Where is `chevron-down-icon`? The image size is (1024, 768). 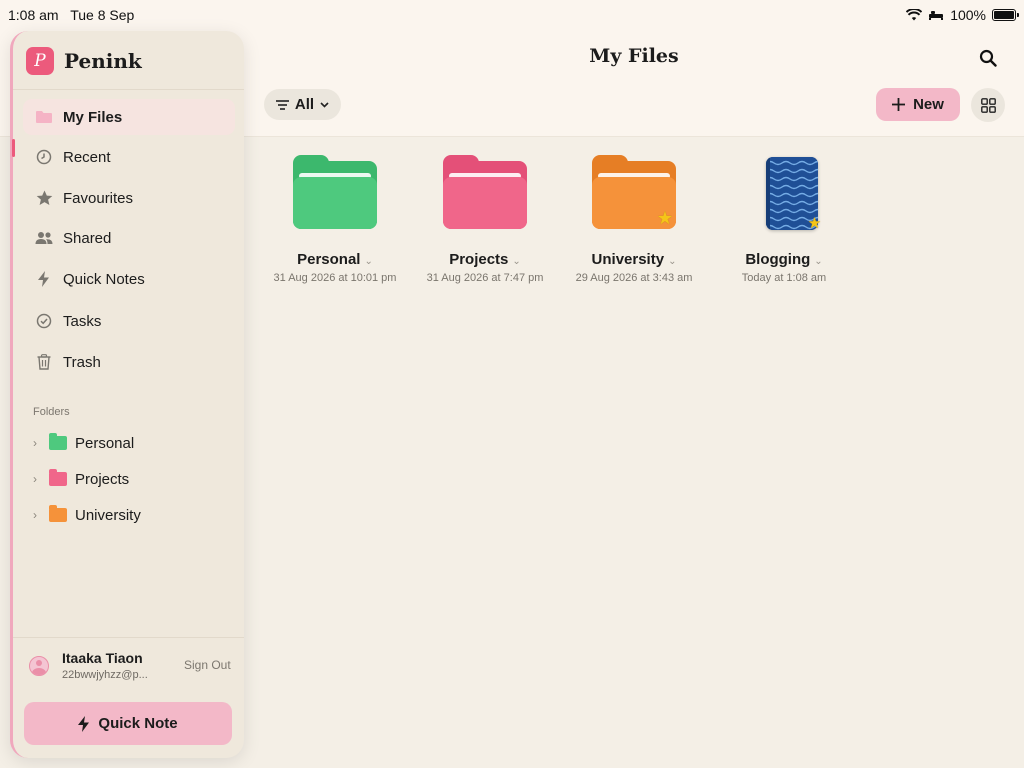
chevron-down-icon is located at coordinates (324, 104).